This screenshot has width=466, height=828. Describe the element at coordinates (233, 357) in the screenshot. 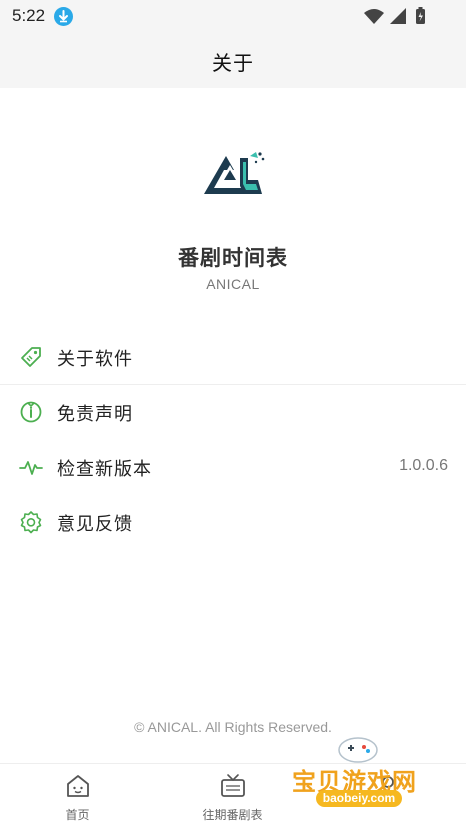

I see `menu-item-about-software: 关于软件` at that location.